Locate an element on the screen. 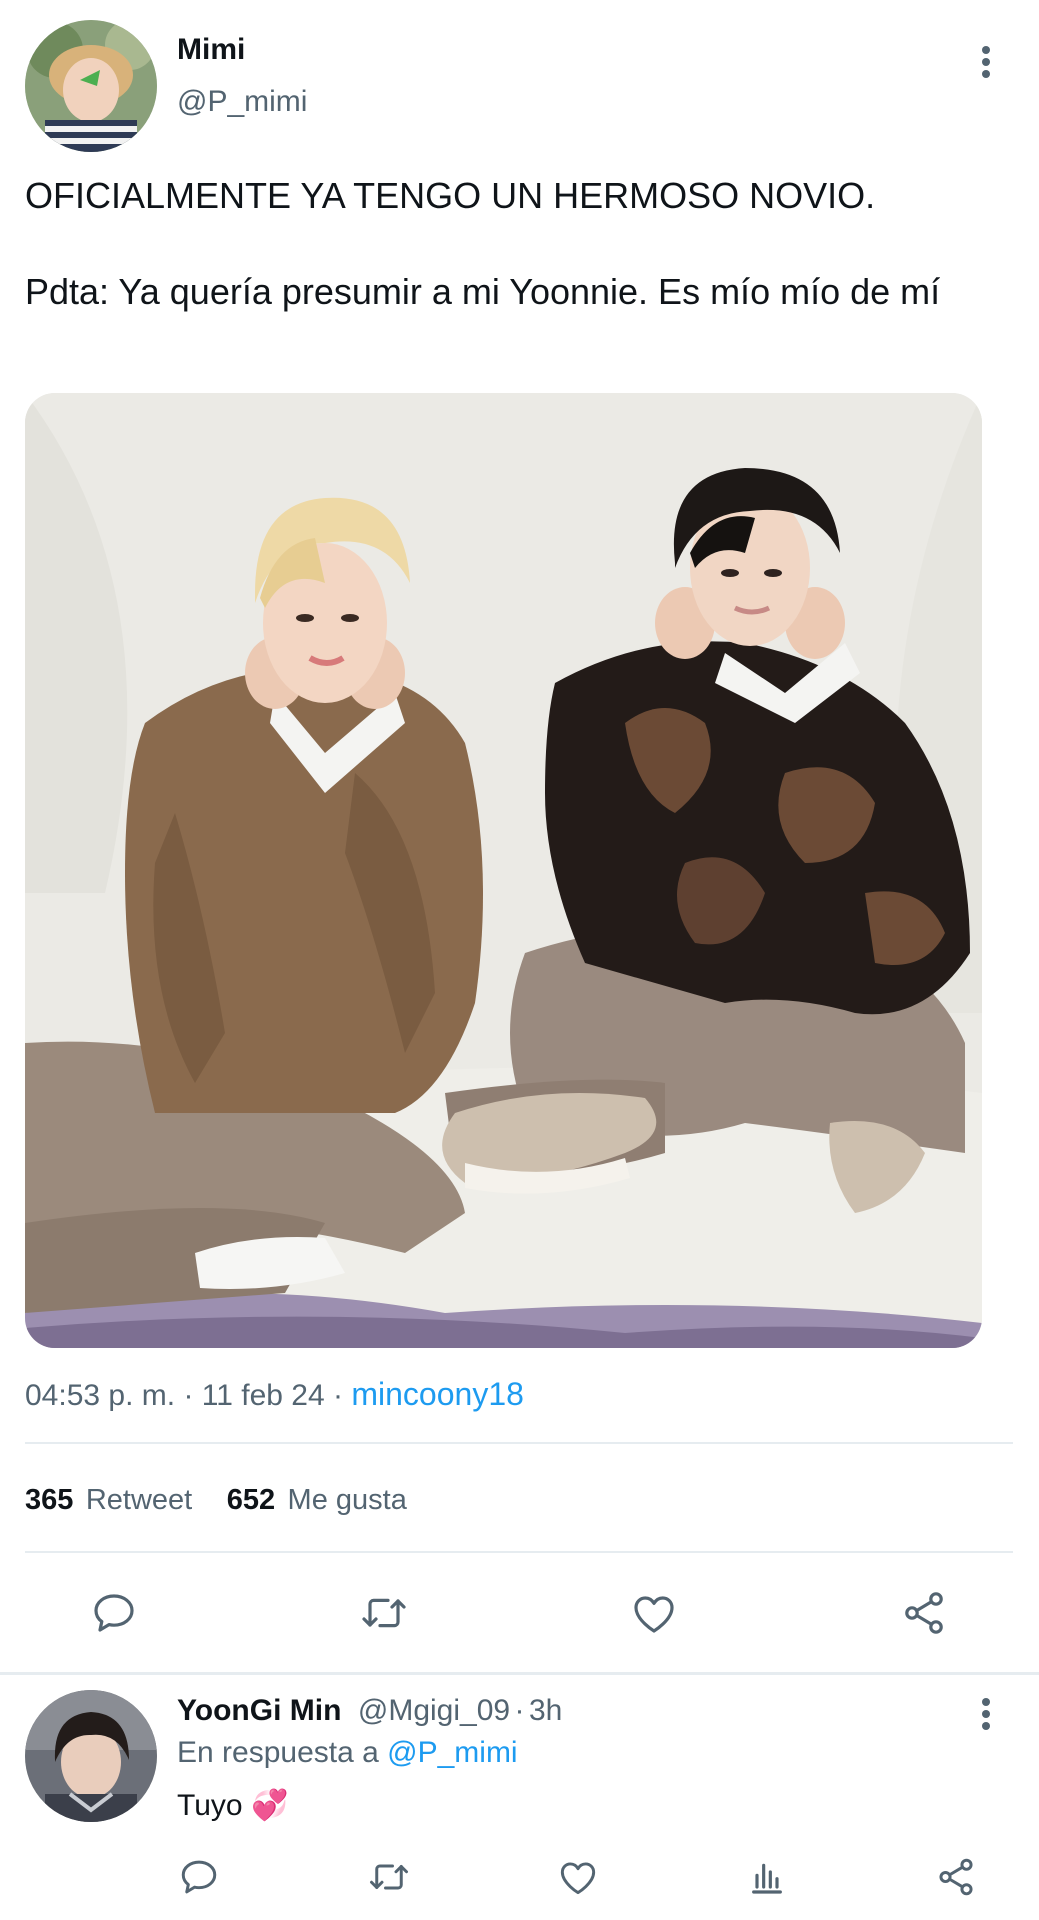 The width and height of the screenshot is (1039, 1920). share-button is located at coordinates (924, 1613).